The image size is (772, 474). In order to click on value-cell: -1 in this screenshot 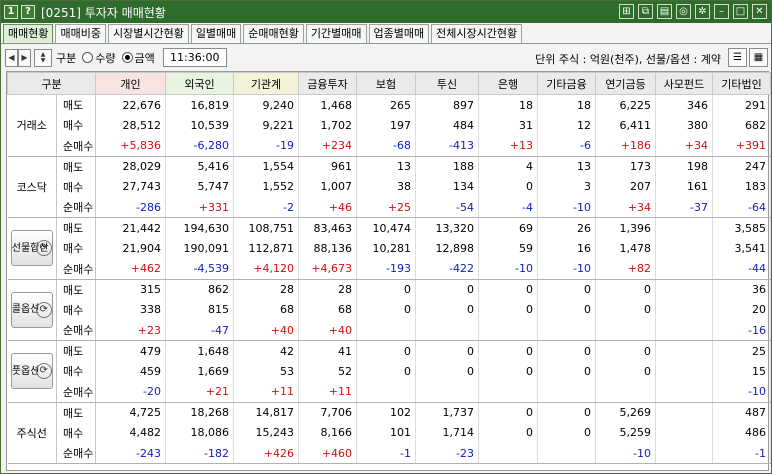, I will do `click(741, 453)`.